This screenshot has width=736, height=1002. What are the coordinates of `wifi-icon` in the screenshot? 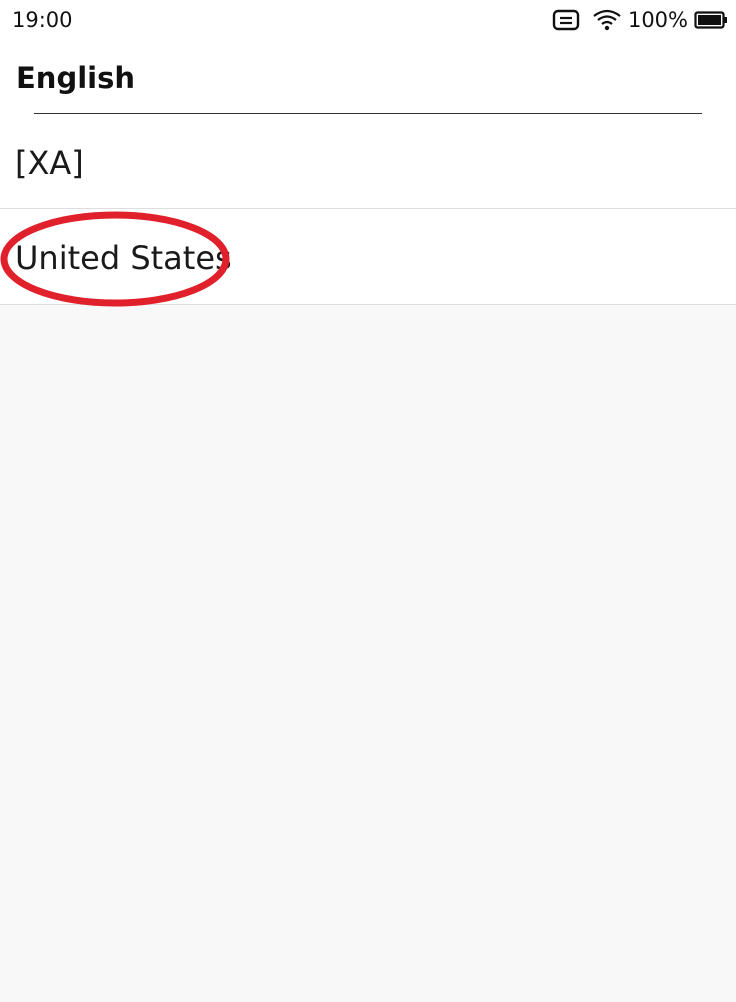 It's located at (607, 20).